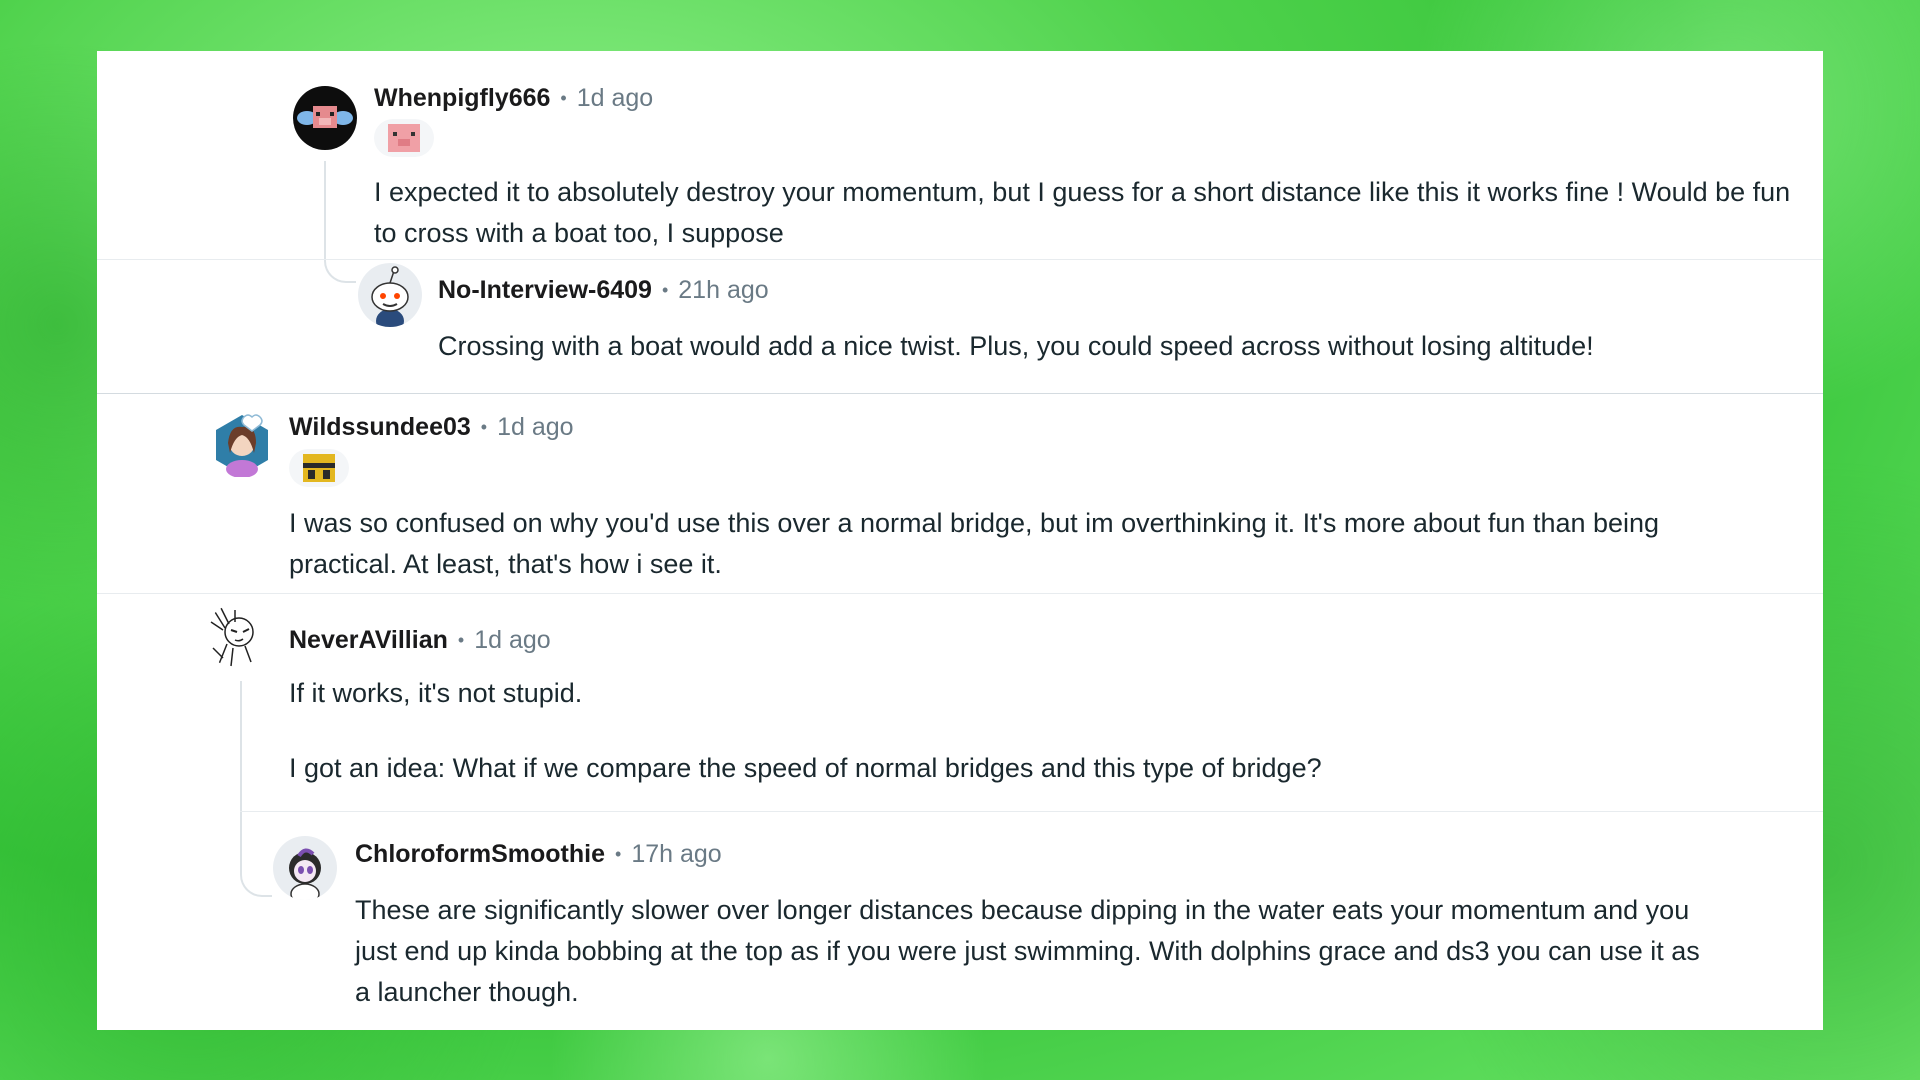 Image resolution: width=1920 pixels, height=1080 pixels. I want to click on snoo-avatar, so click(390, 295).